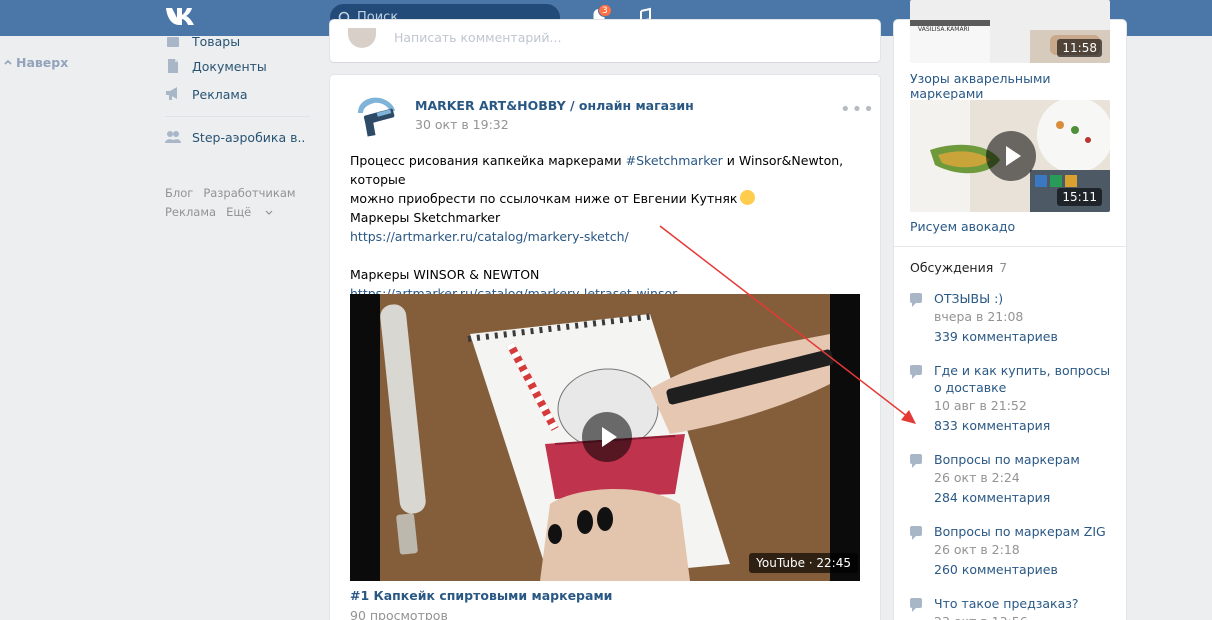 The width and height of the screenshot is (1212, 620). I want to click on footer-more-label: Ещё, so click(239, 212).